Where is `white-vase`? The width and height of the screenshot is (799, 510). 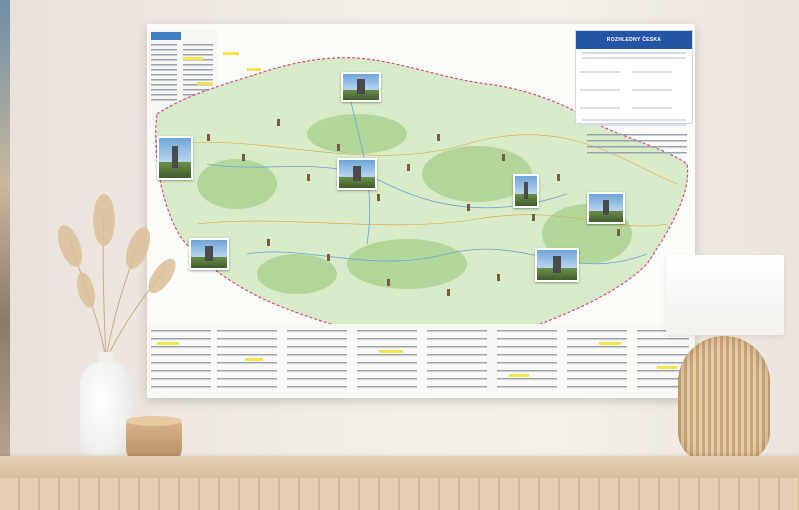 white-vase is located at coordinates (106, 412).